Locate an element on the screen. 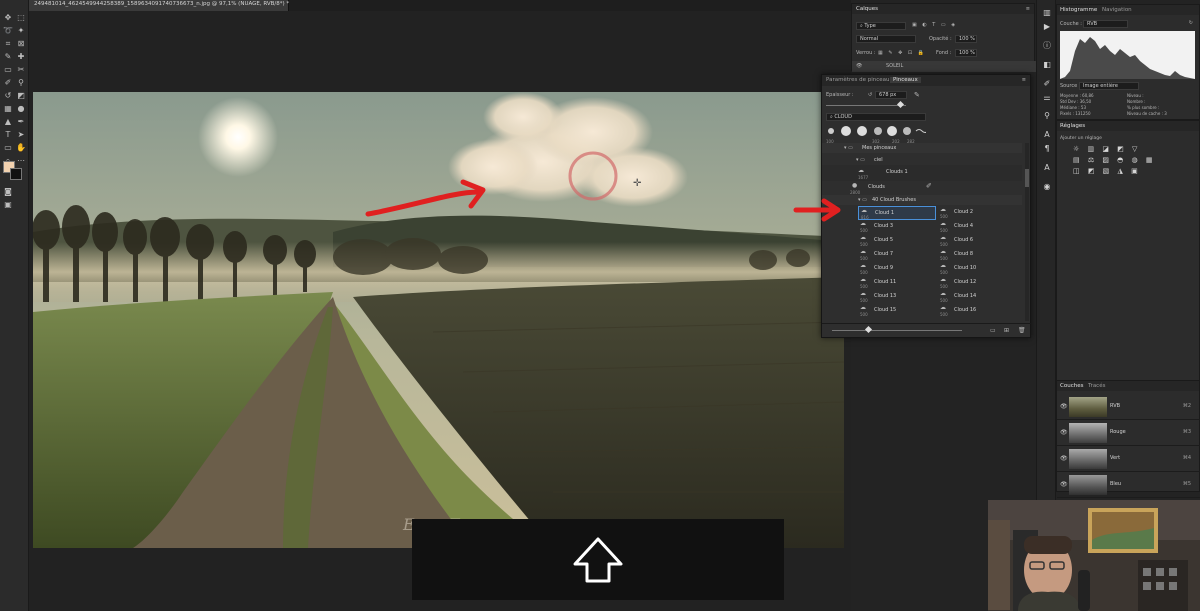 Image resolution: width=1200 pixels, height=611 pixels. thumbnail-slider-thumb is located at coordinates (868, 329).